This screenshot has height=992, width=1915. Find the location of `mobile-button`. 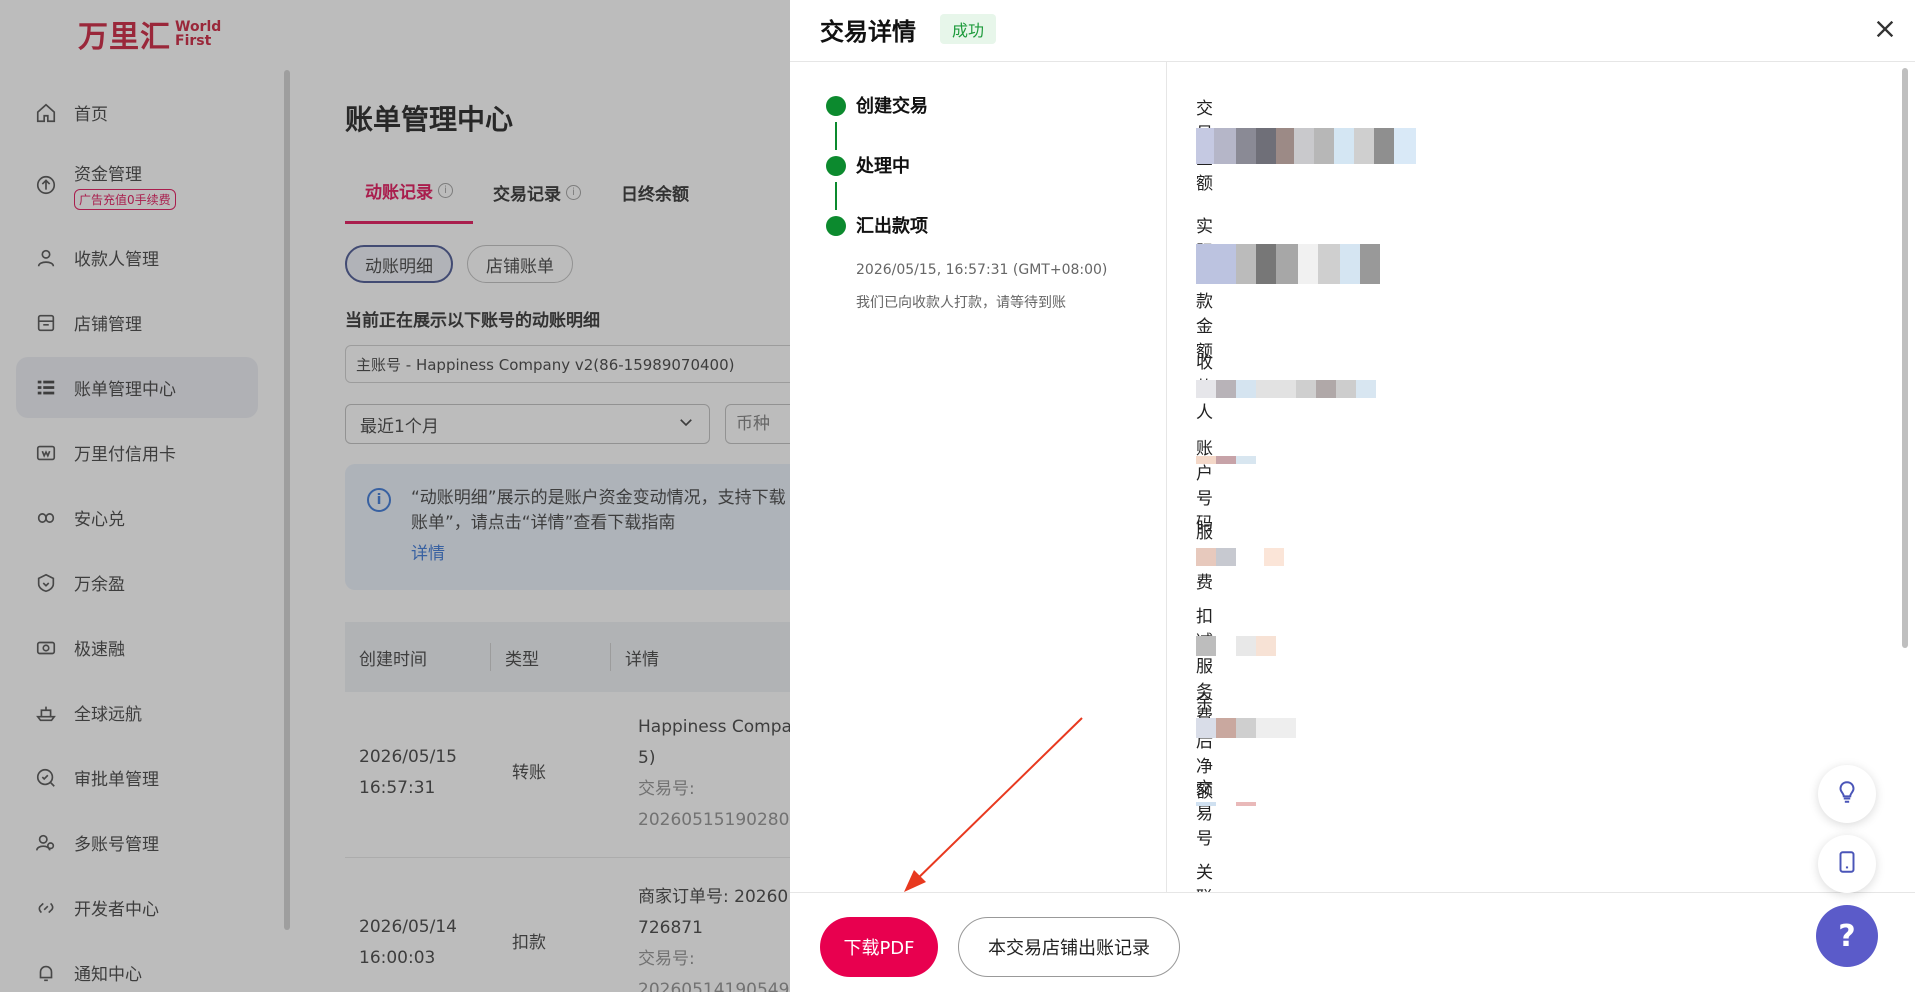

mobile-button is located at coordinates (1847, 864).